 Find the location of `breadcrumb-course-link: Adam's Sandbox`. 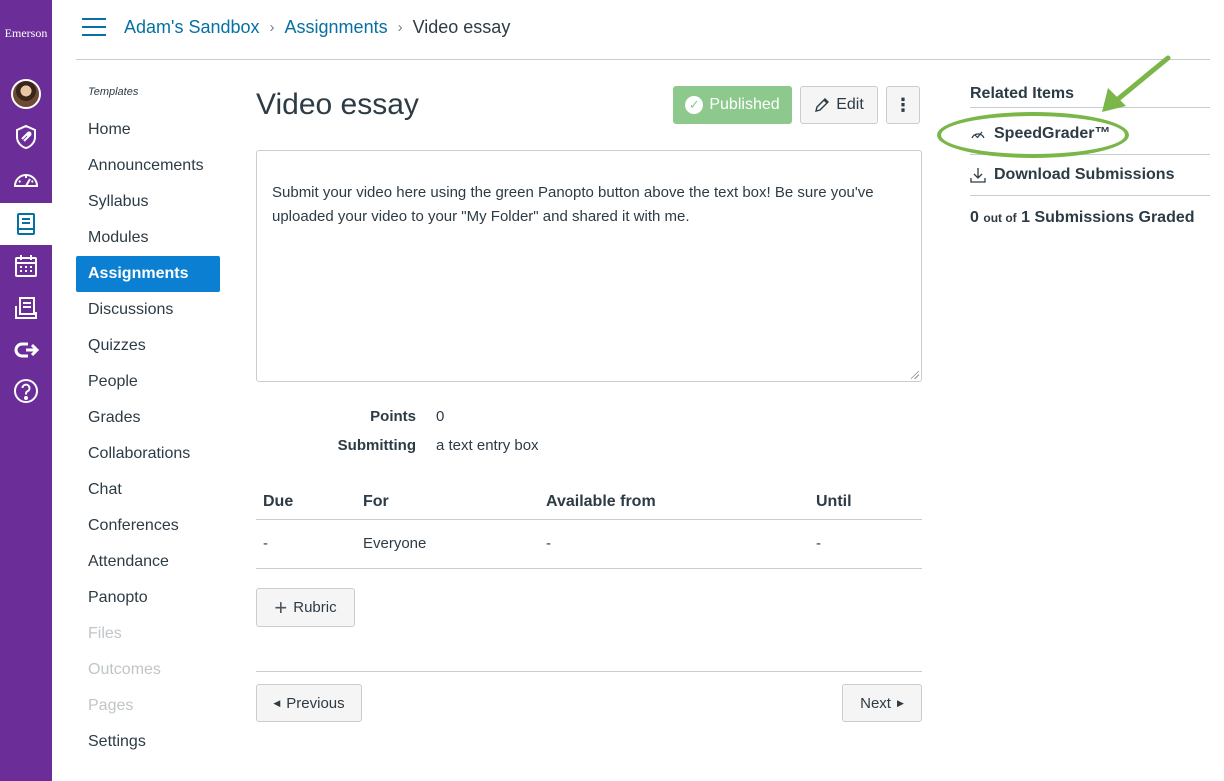

breadcrumb-course-link: Adam's Sandbox is located at coordinates (192, 27).